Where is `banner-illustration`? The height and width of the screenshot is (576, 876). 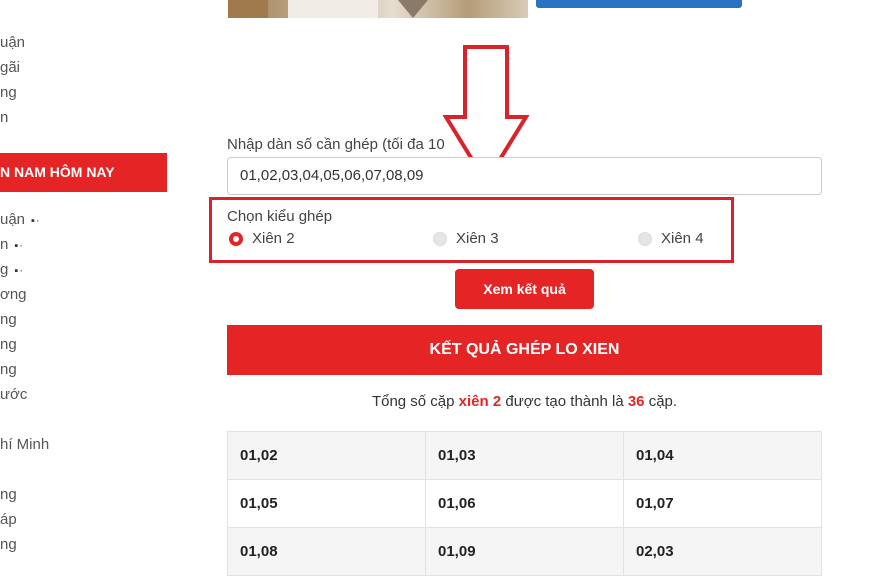
banner-illustration is located at coordinates (328, 9).